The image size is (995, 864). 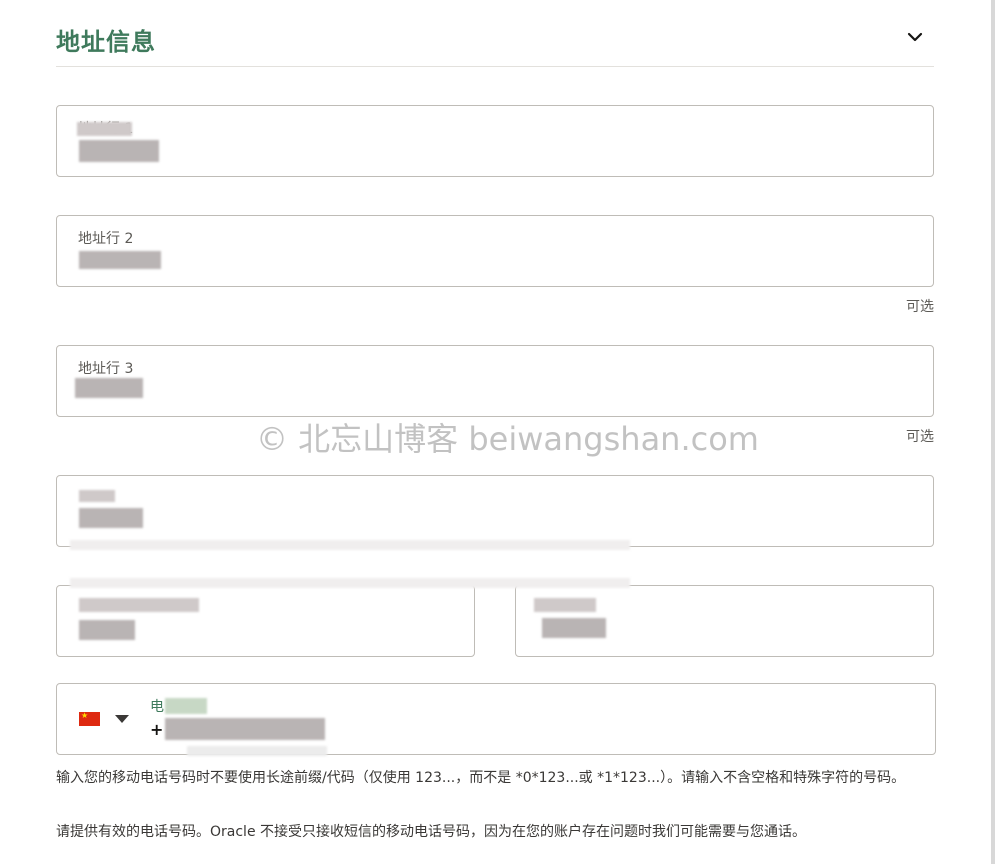 What do you see at coordinates (920, 307) in the screenshot?
I see `address-line-2-optional: 可选` at bounding box center [920, 307].